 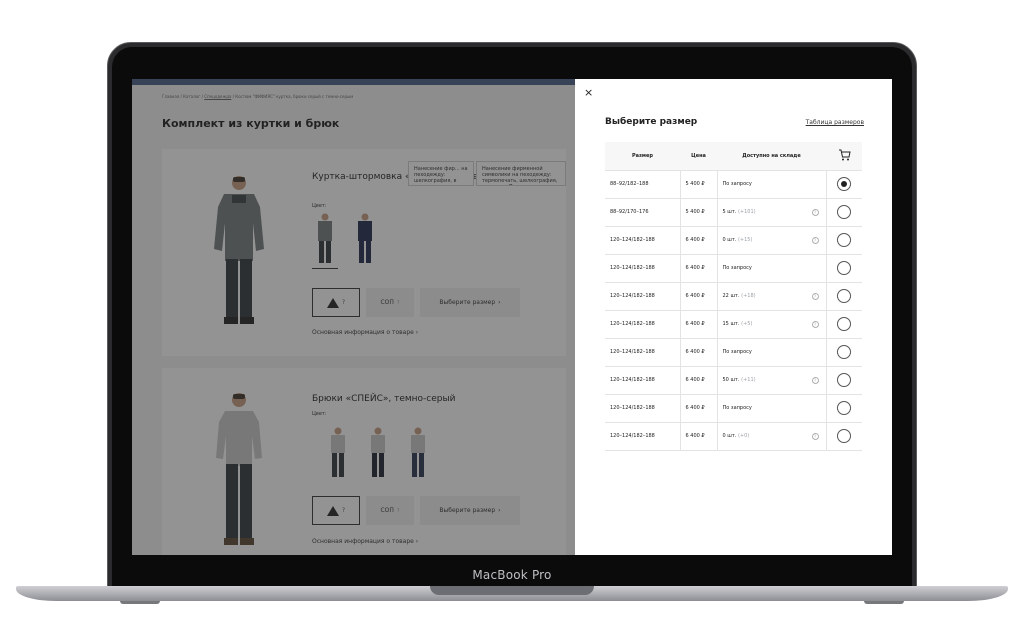 I want to click on incoming-stock: (+11), so click(x=748, y=380).